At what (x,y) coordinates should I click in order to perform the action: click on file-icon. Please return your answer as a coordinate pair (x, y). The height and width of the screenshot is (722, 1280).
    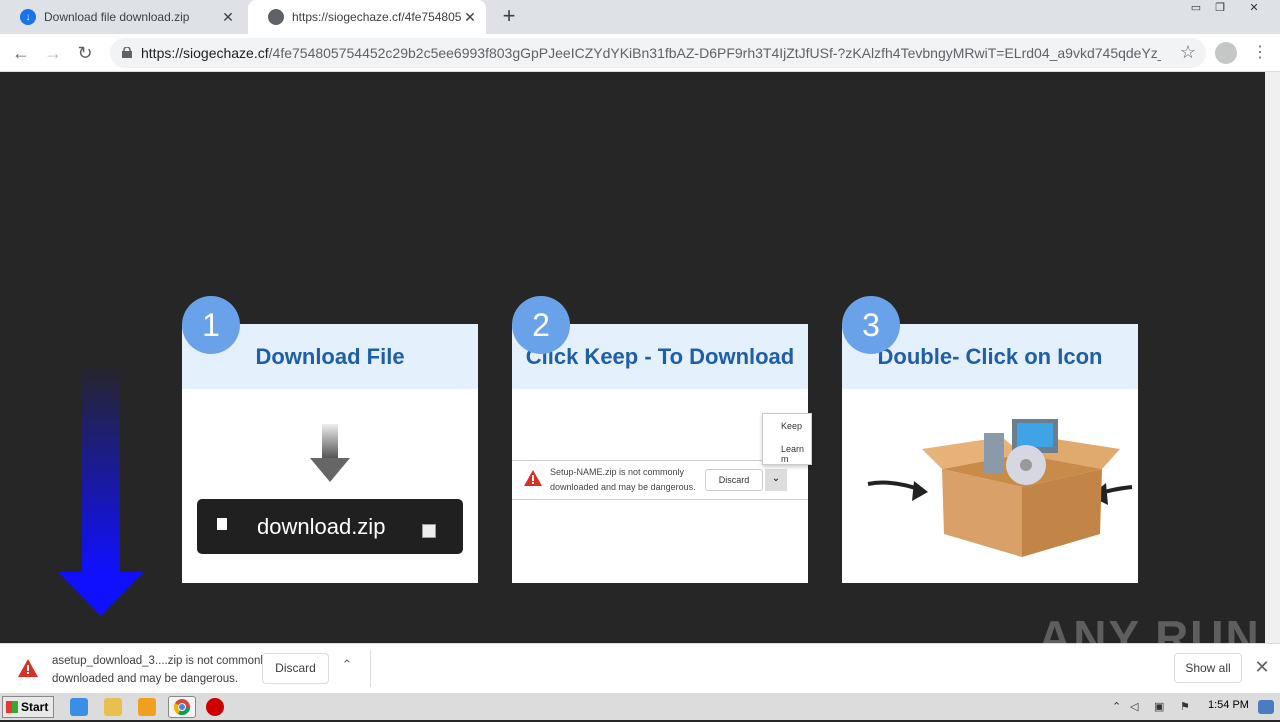
    Looking at the image, I should click on (222, 524).